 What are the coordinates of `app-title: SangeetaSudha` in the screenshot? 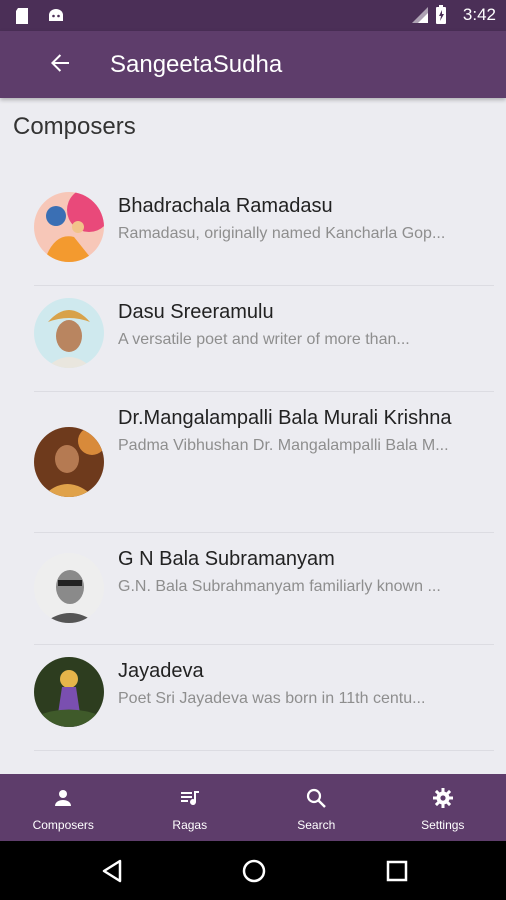 It's located at (196, 64).